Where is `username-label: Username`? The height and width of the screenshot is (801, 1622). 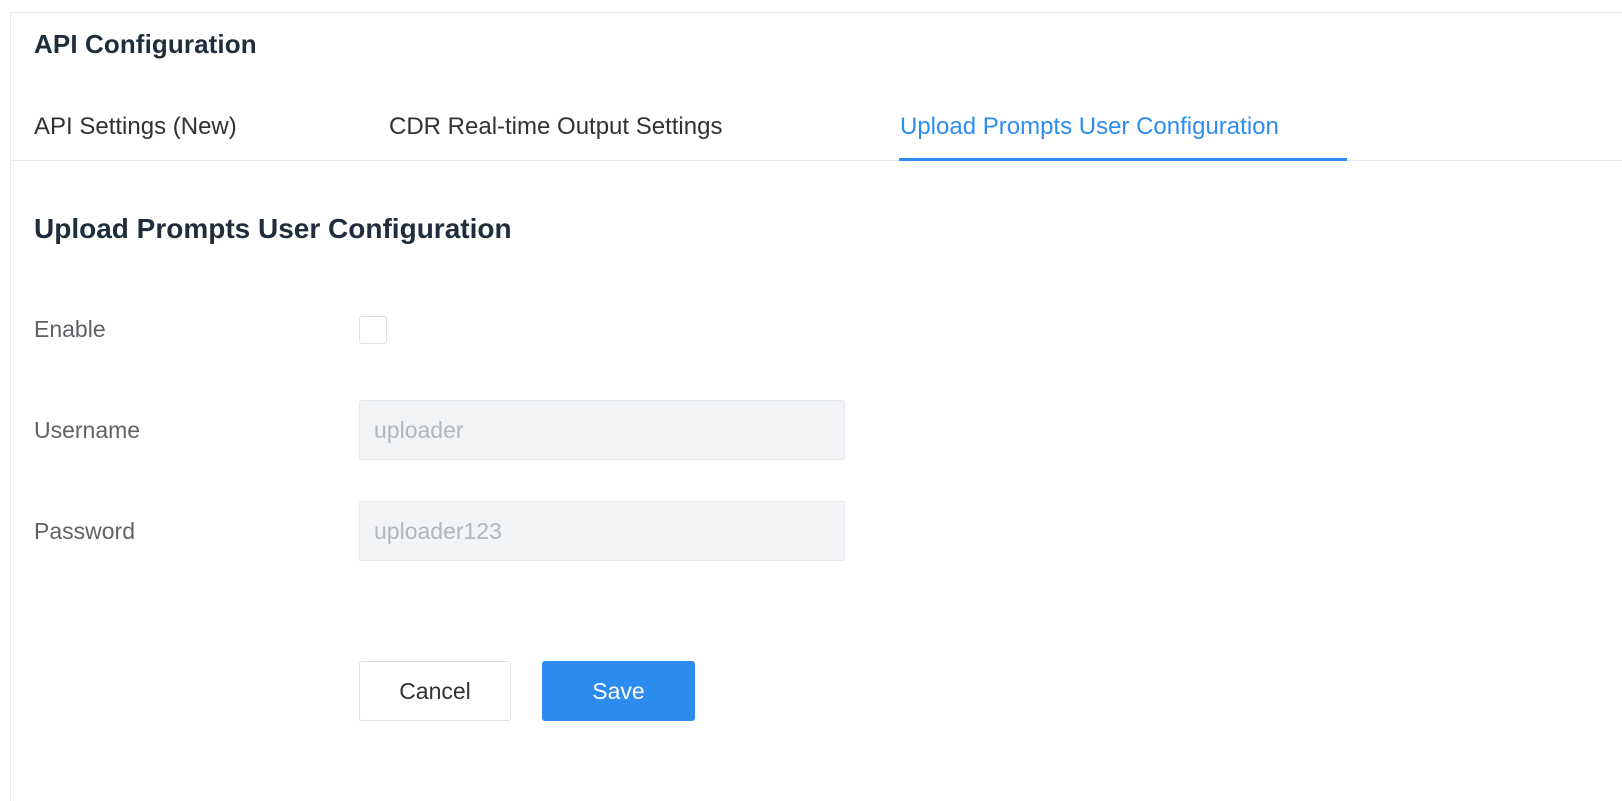
username-label: Username is located at coordinates (87, 430).